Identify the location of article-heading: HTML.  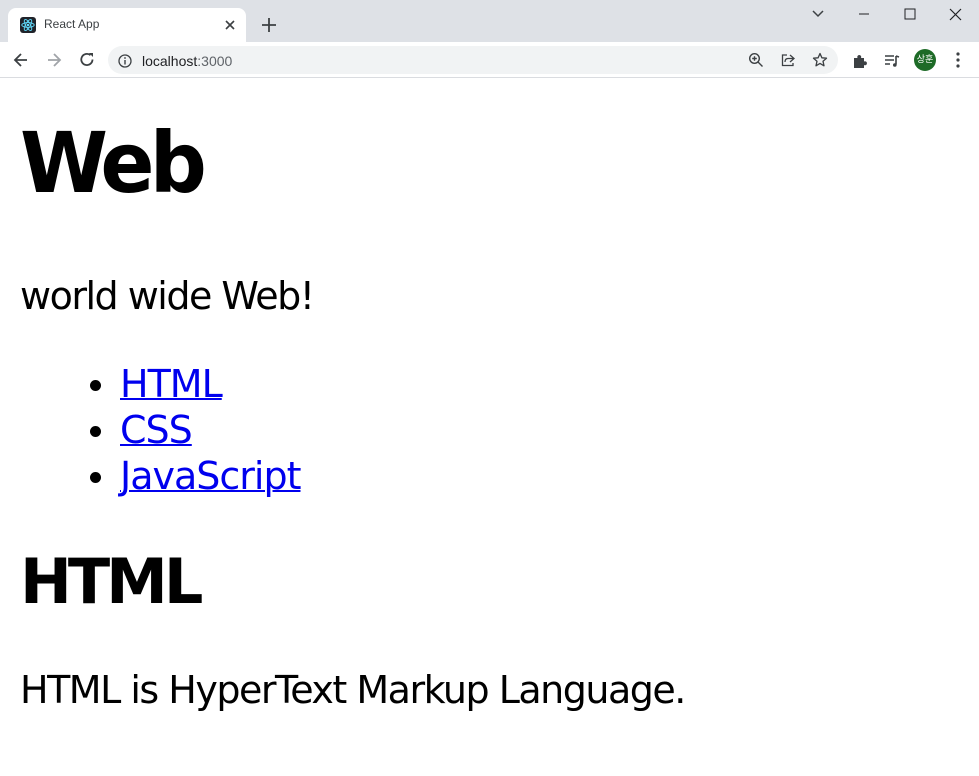
(111, 581).